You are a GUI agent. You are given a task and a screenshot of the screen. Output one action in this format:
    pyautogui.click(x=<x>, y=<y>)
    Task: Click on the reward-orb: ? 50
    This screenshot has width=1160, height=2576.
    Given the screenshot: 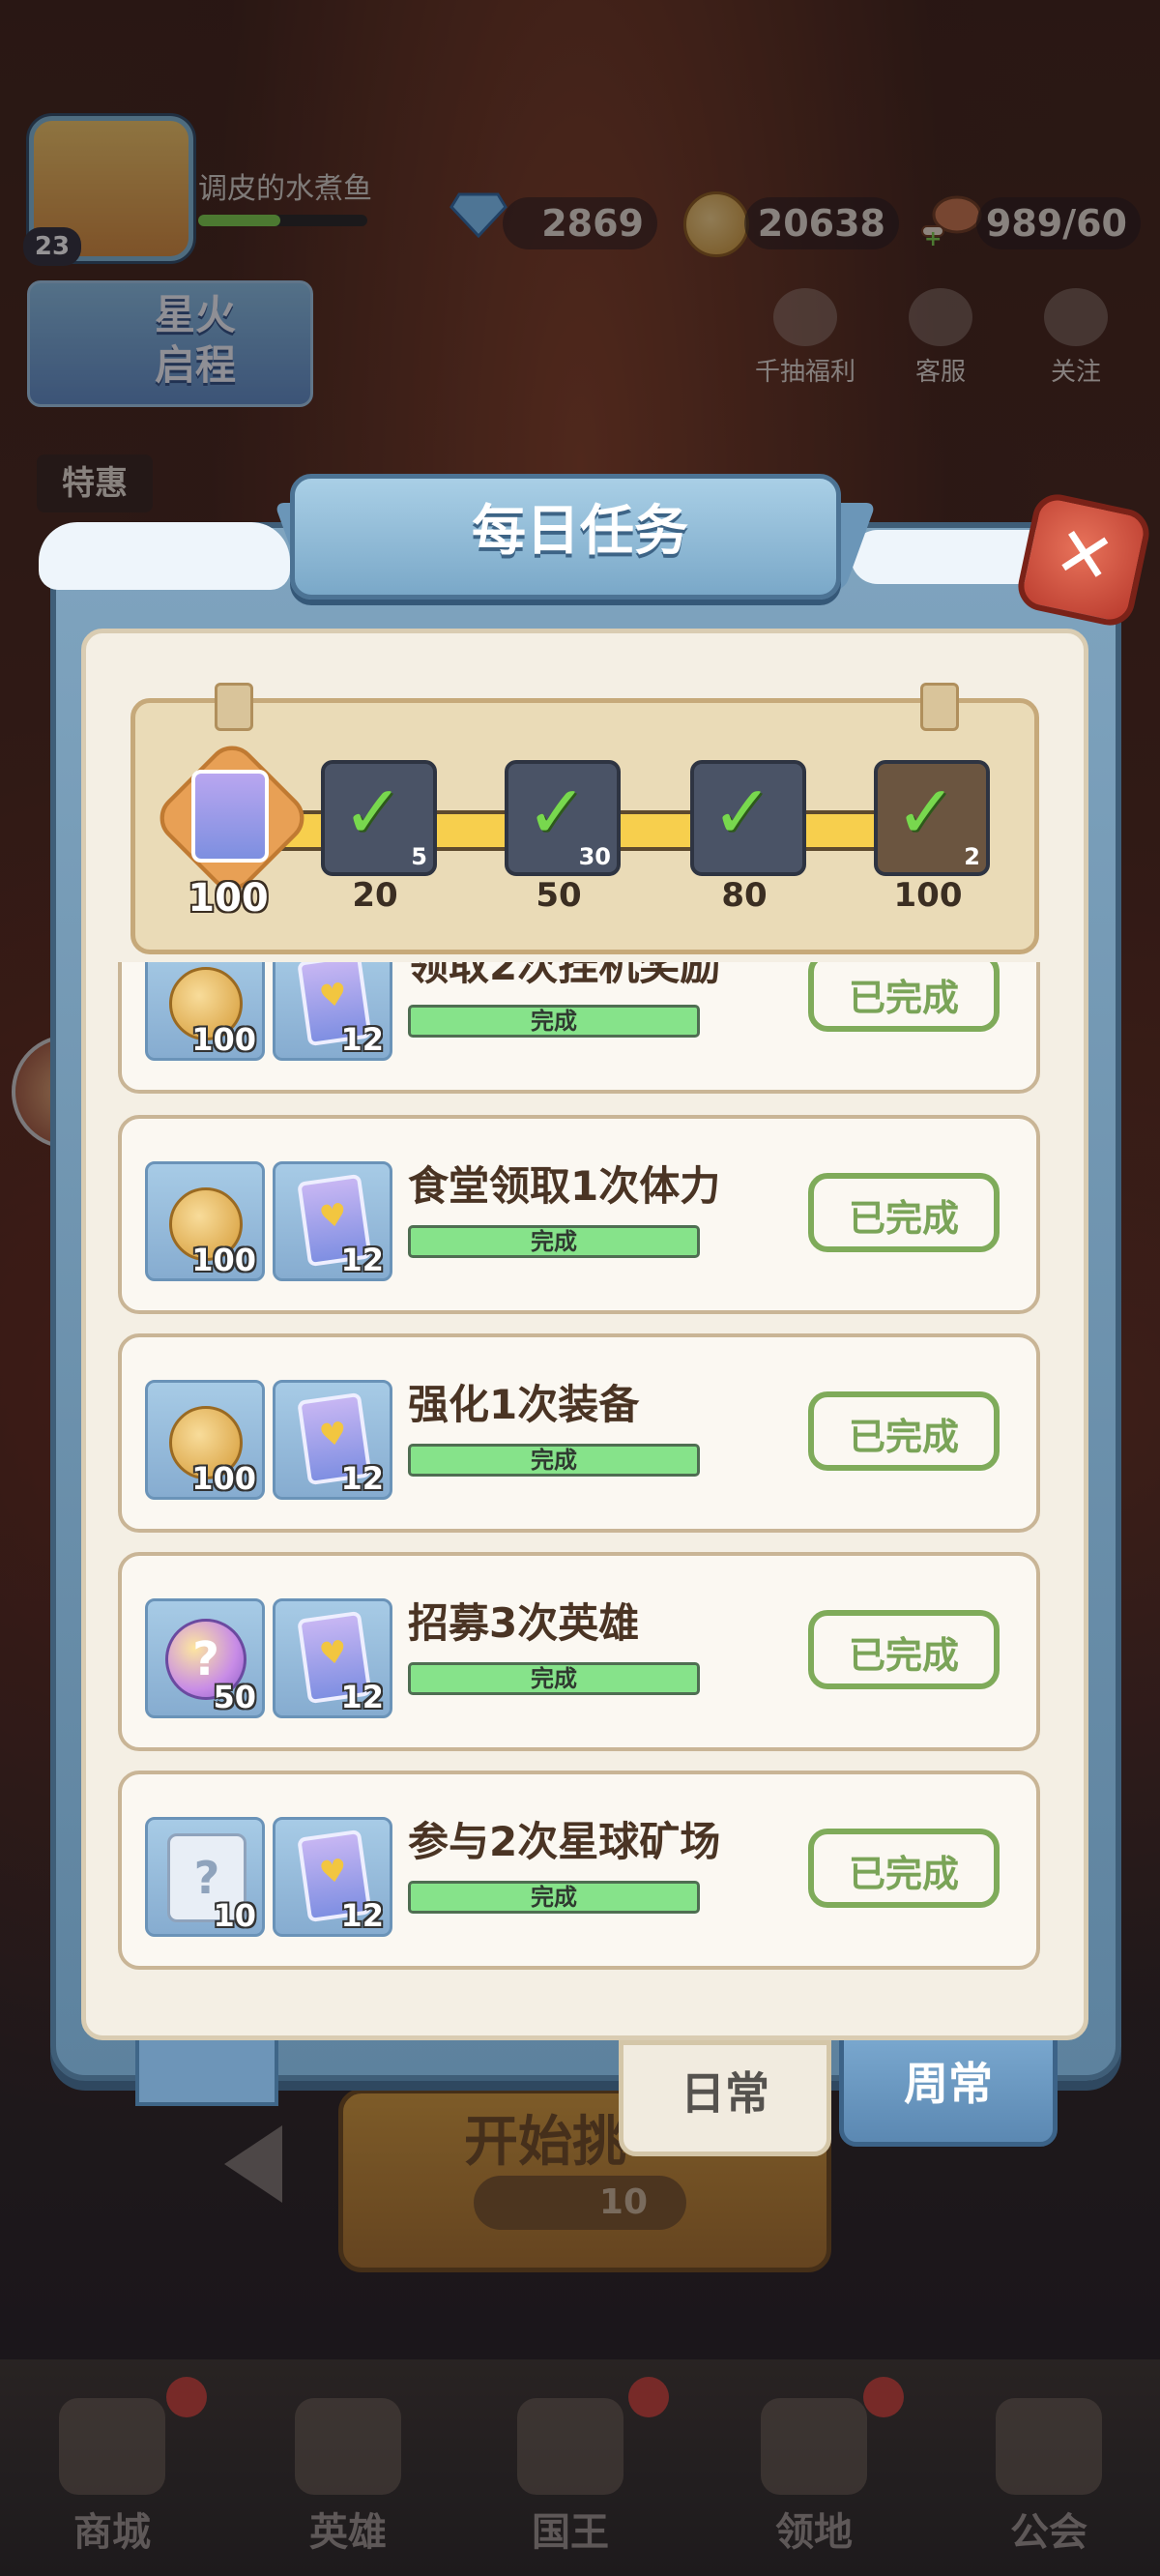 What is the action you would take?
    pyautogui.click(x=205, y=1658)
    